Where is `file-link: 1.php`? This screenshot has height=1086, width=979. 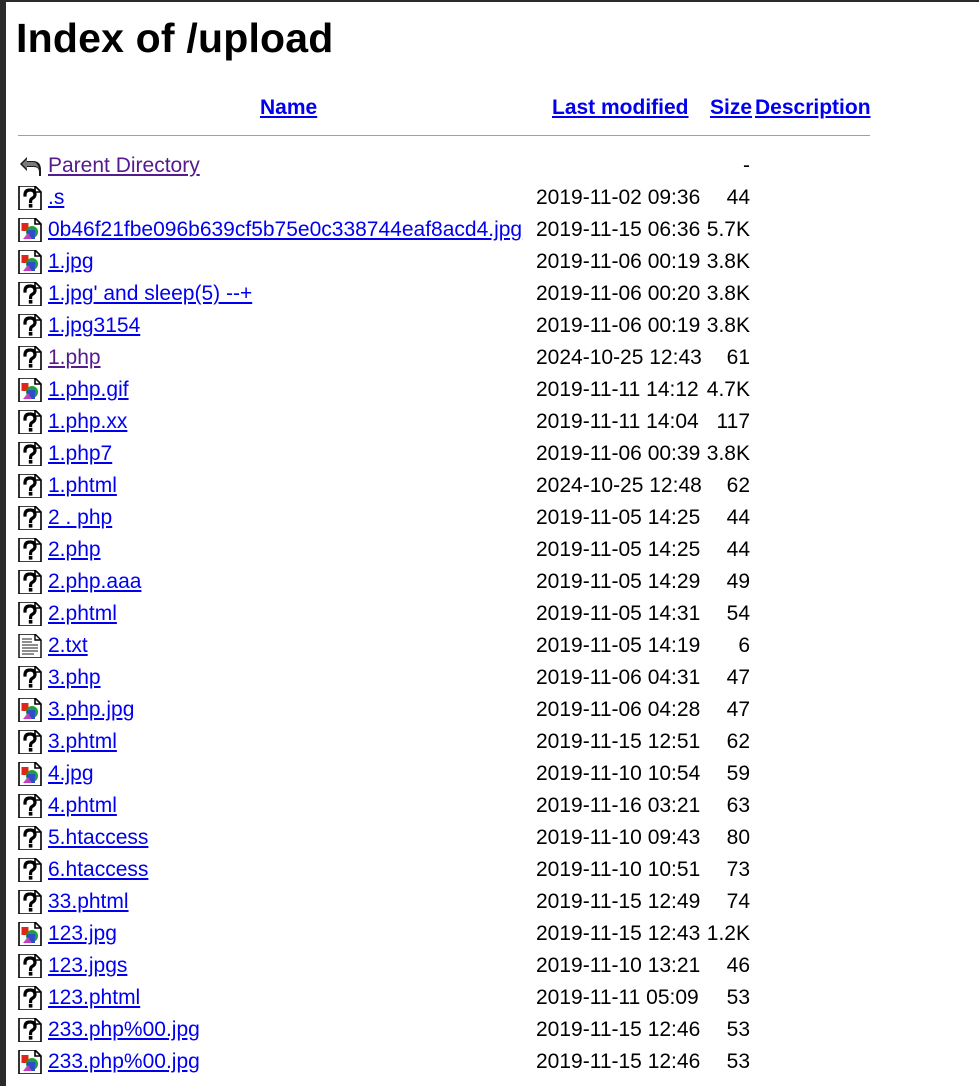 file-link: 1.php is located at coordinates (74, 358).